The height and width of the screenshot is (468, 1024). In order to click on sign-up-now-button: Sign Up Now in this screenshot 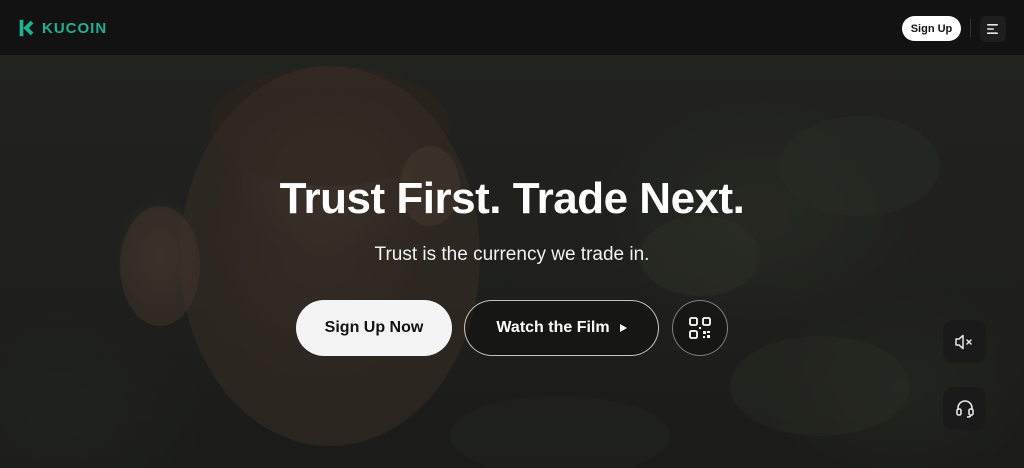, I will do `click(374, 328)`.